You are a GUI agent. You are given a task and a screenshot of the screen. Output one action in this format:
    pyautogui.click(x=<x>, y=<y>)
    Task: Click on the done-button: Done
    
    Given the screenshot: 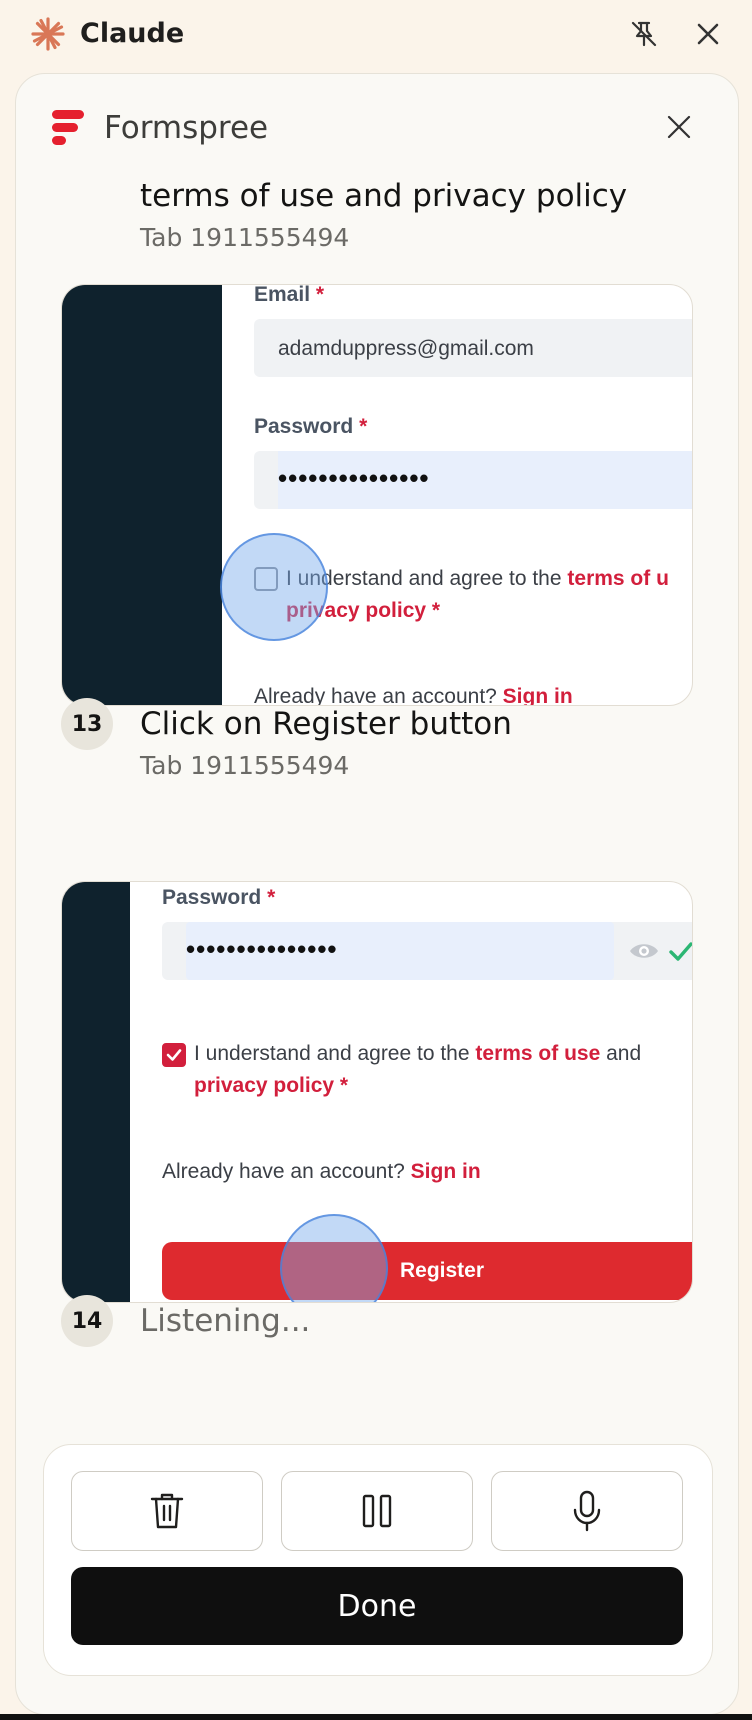 What is the action you would take?
    pyautogui.click(x=377, y=1606)
    